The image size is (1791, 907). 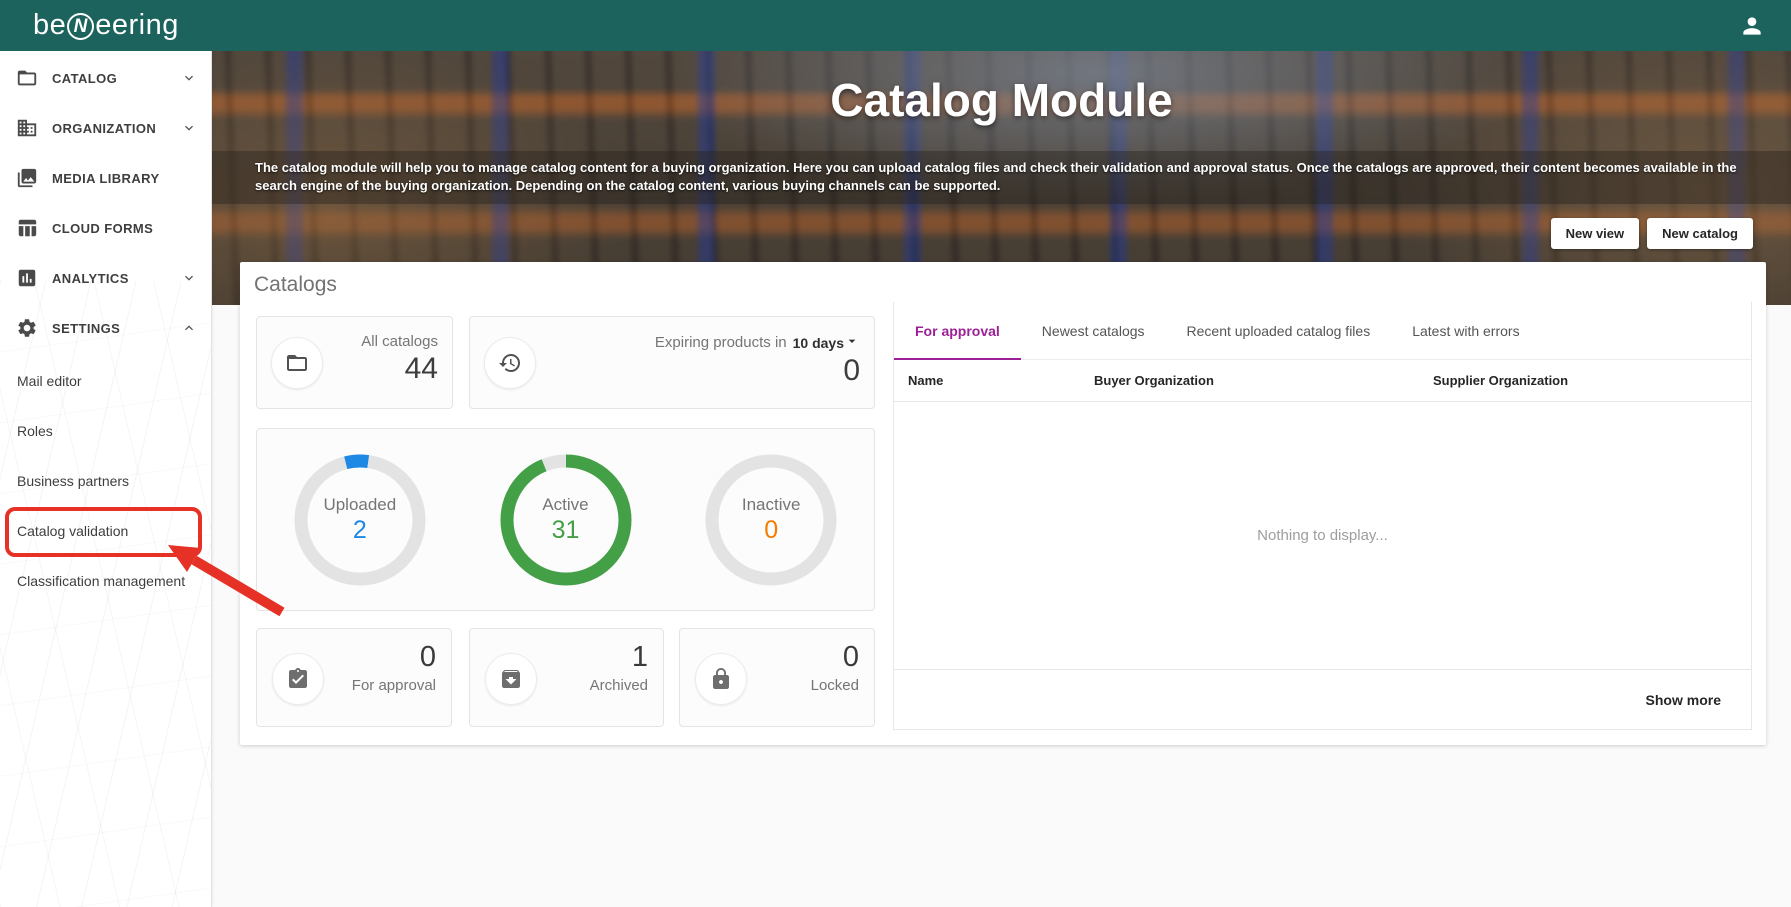 I want to click on sidebar-subitem-label: Mail editor, so click(x=49, y=381).